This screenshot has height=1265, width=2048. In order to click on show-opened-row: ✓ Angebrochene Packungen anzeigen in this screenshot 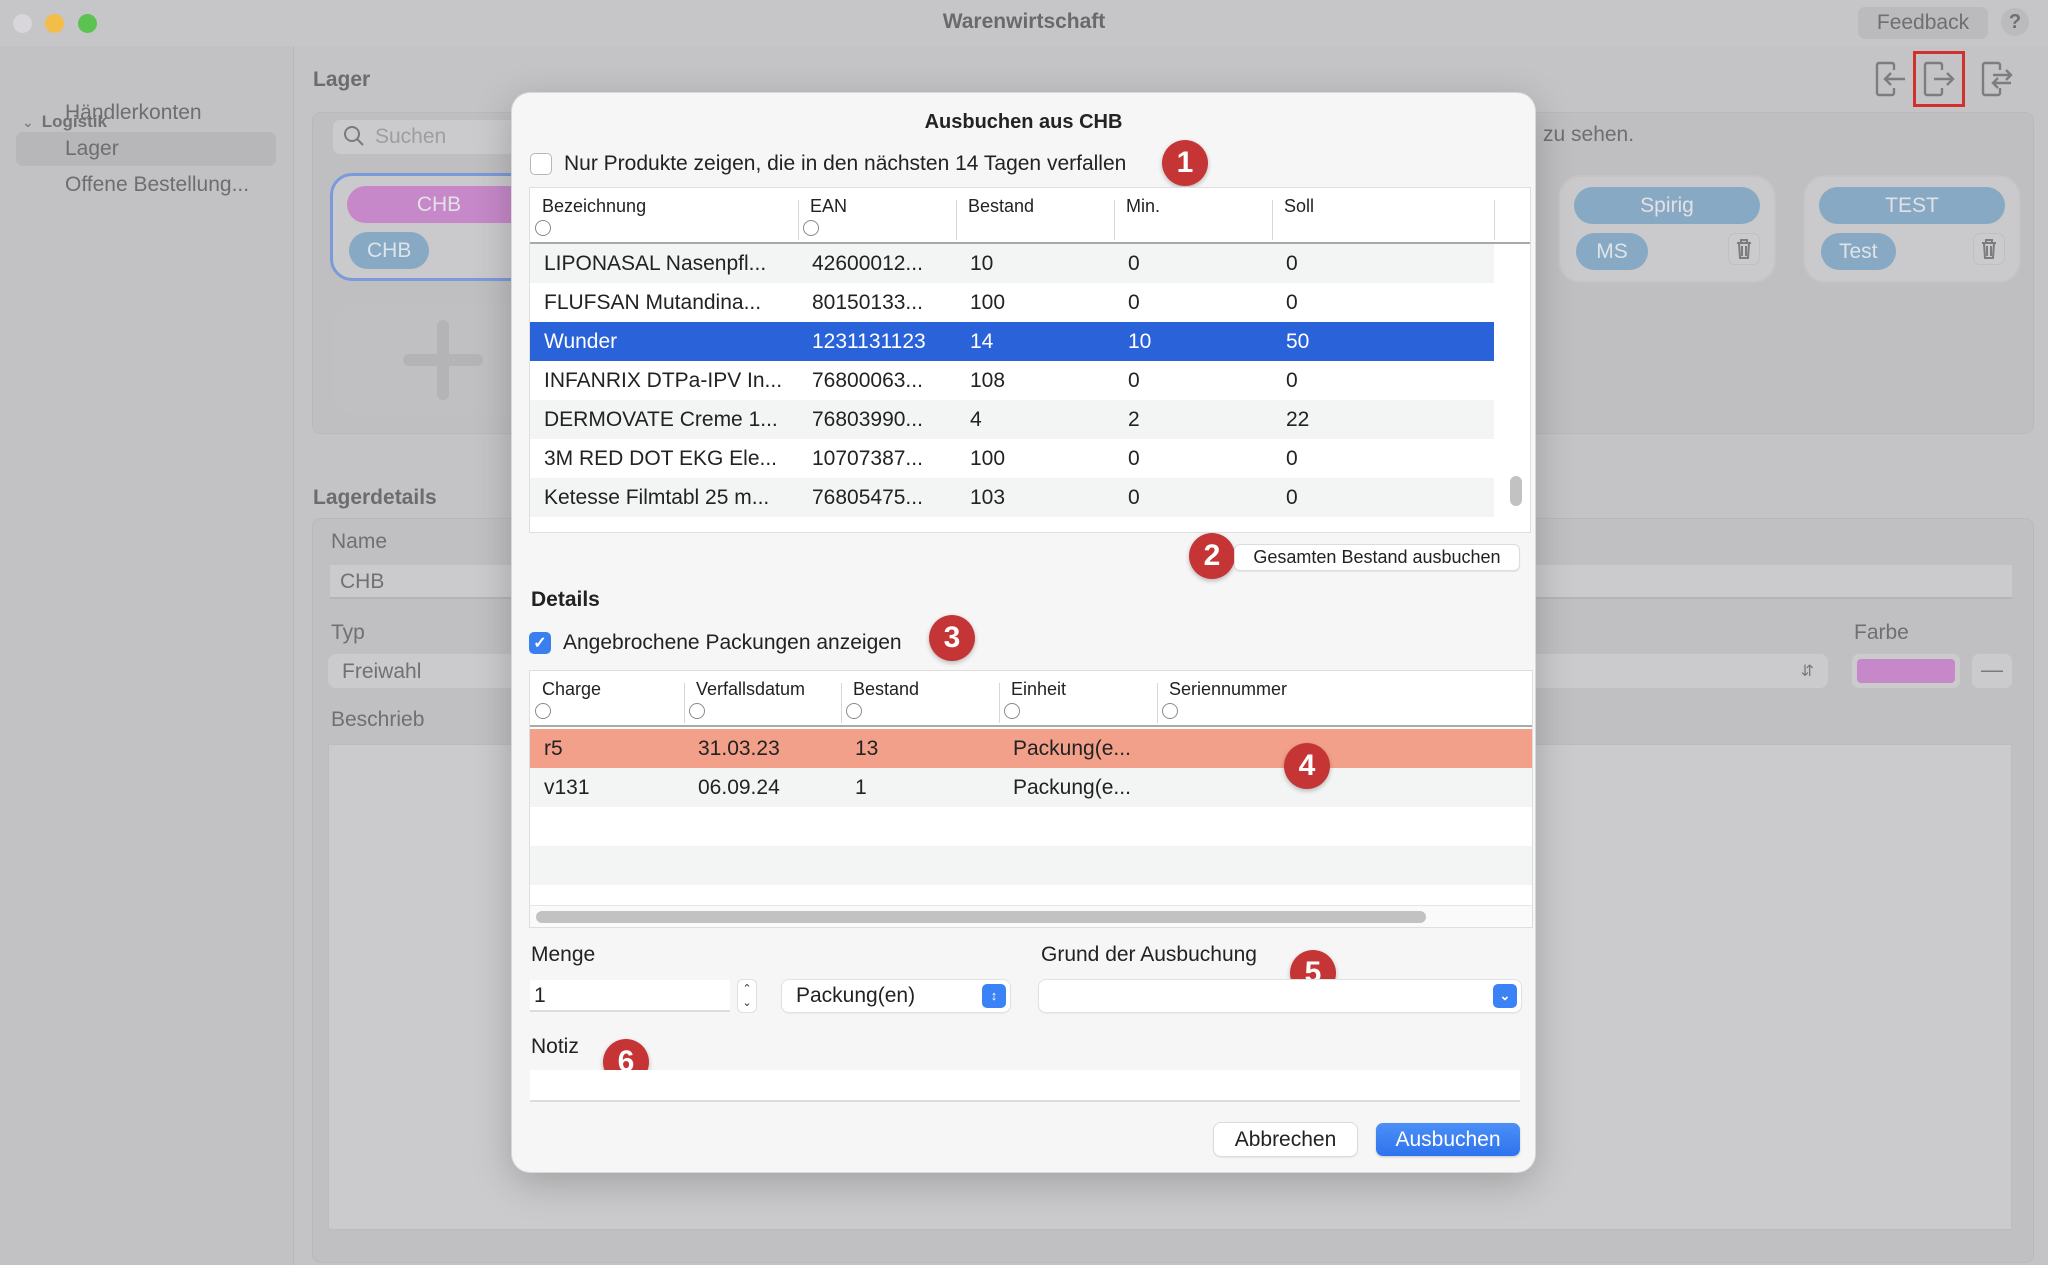, I will do `click(715, 643)`.